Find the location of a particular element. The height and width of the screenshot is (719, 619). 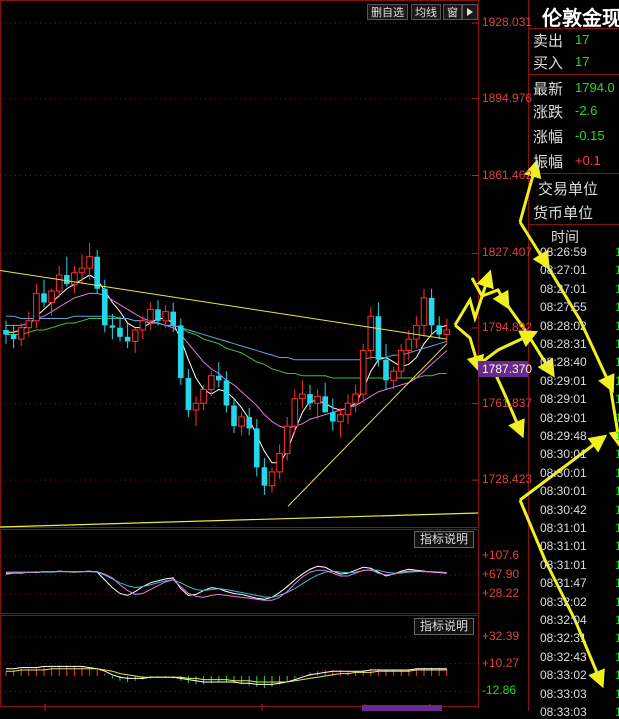

moving-average-button: 均线 is located at coordinates (426, 12).